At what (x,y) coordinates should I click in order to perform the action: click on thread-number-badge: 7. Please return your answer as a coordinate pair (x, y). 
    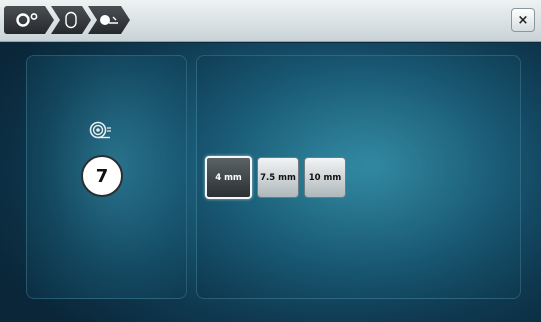
    Looking at the image, I should click on (102, 176).